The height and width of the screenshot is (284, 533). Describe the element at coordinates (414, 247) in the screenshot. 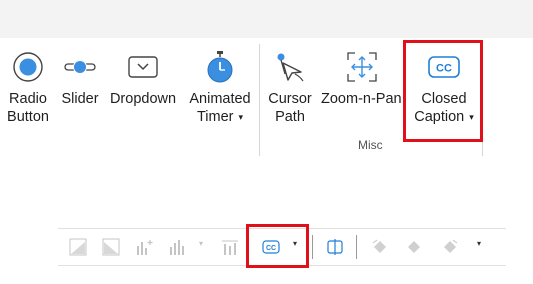

I see `keyframe-icon` at that location.